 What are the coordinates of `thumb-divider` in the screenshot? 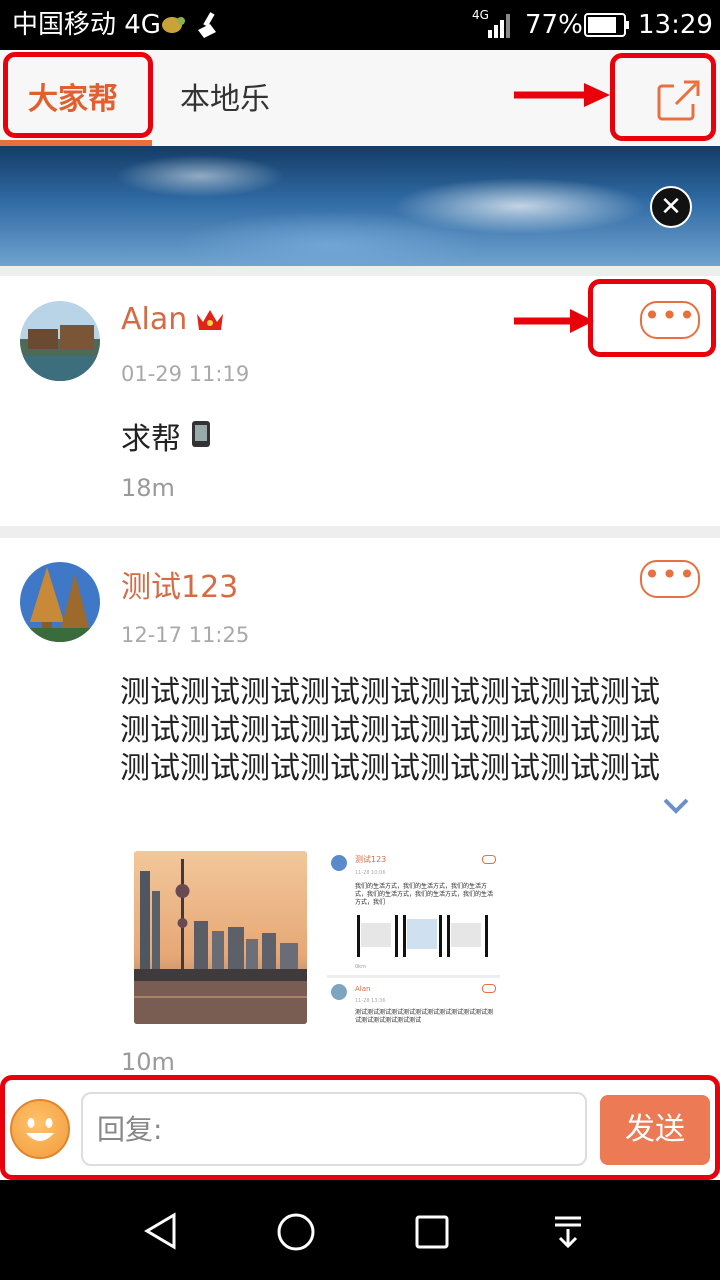 It's located at (413, 976).